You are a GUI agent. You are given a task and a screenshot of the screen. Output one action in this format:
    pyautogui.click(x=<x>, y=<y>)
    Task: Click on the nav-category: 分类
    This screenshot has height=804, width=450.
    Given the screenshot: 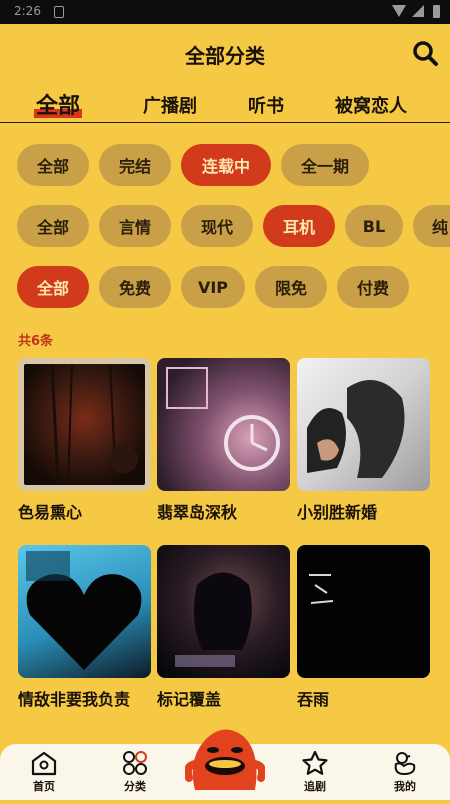 What is the action you would take?
    pyautogui.click(x=135, y=772)
    